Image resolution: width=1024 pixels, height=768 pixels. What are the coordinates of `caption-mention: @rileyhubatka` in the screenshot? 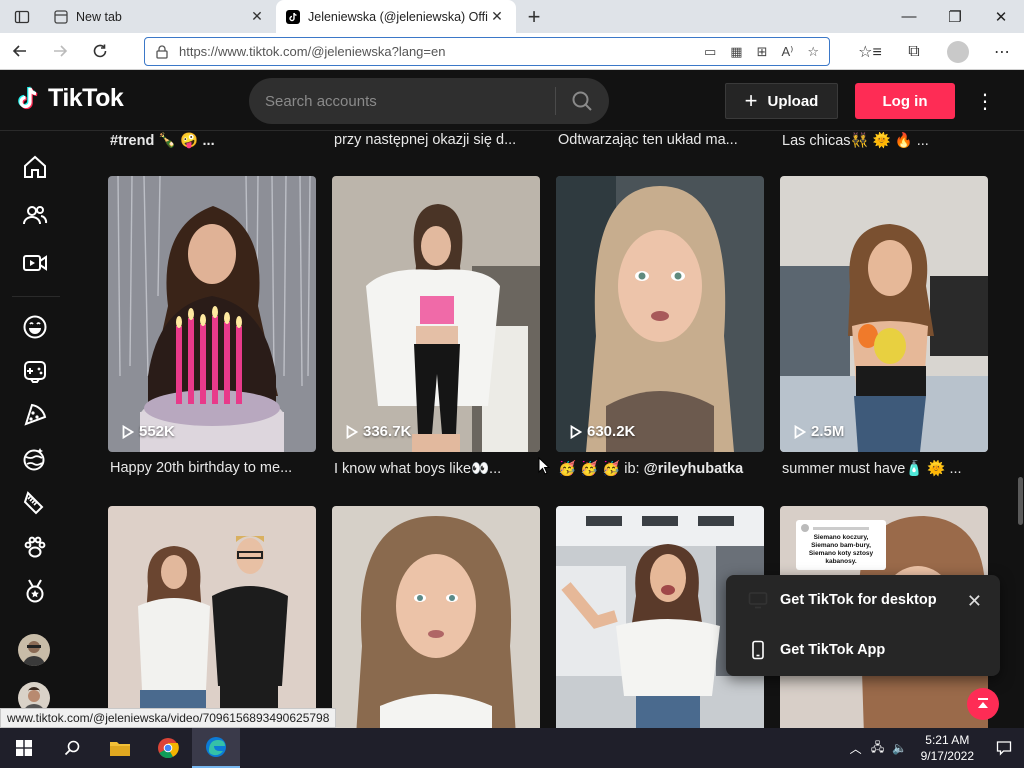 It's located at (694, 469).